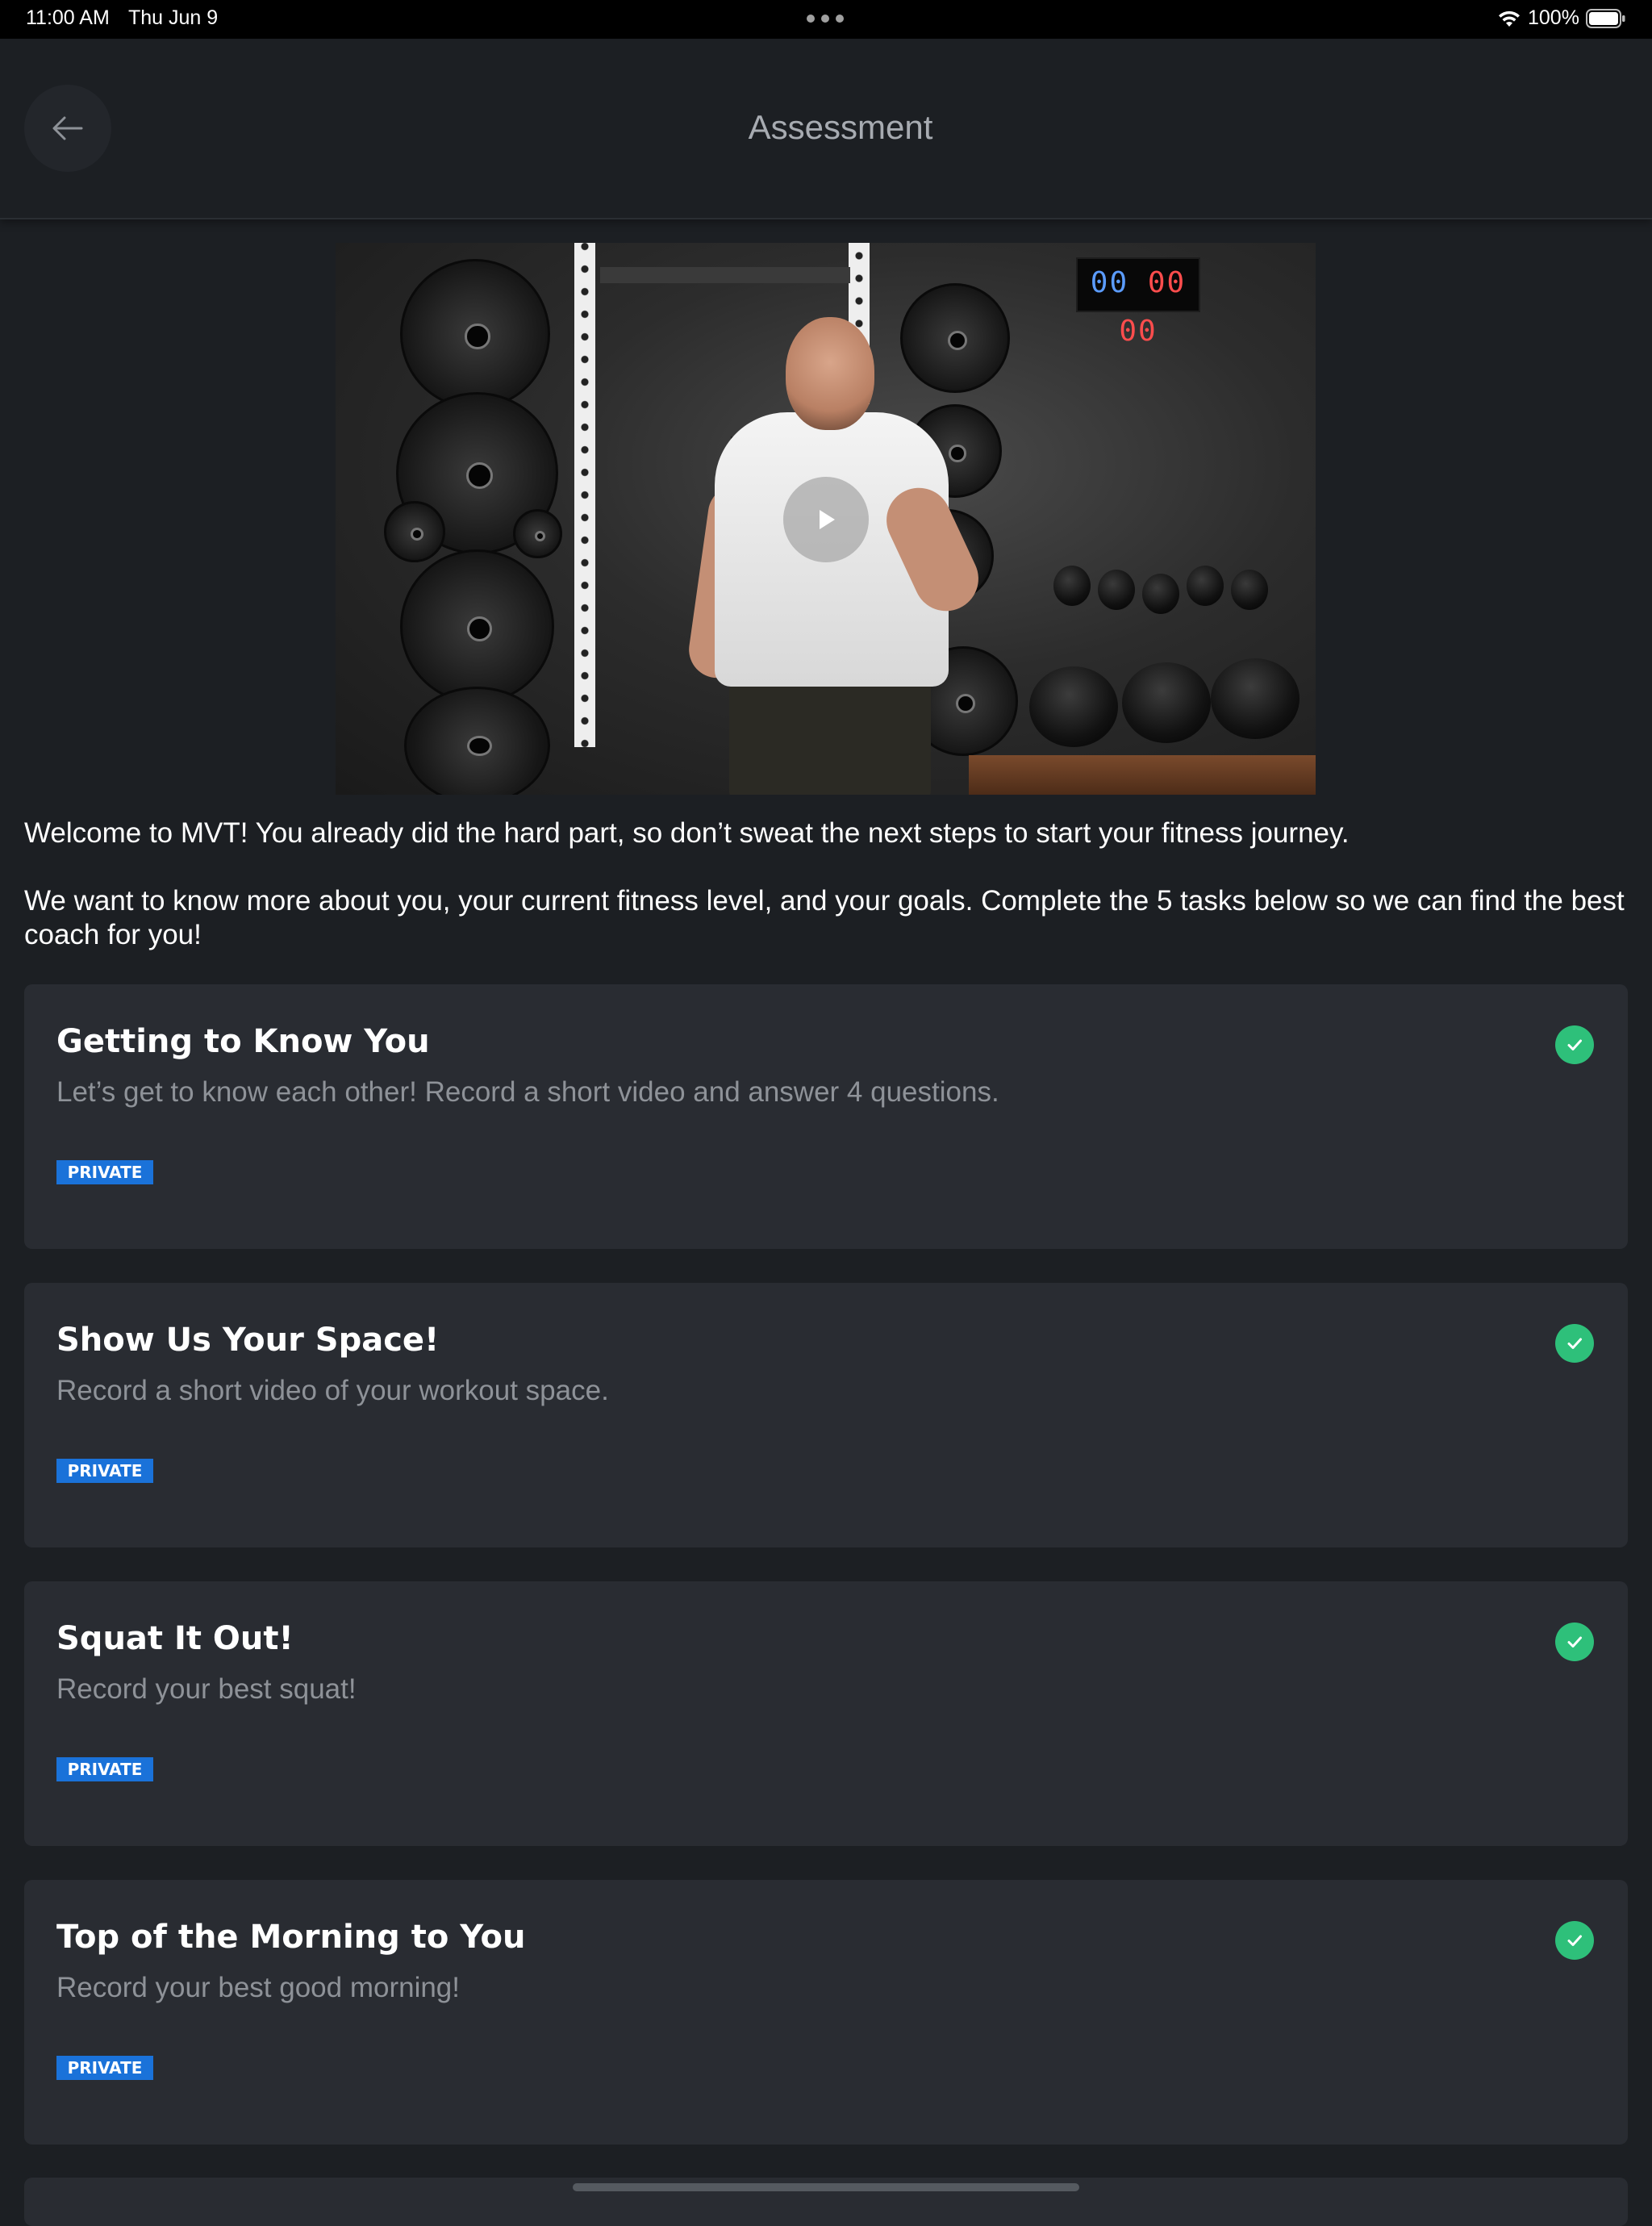  Describe the element at coordinates (206, 1689) in the screenshot. I see `task-description: Record your best squat!` at that location.